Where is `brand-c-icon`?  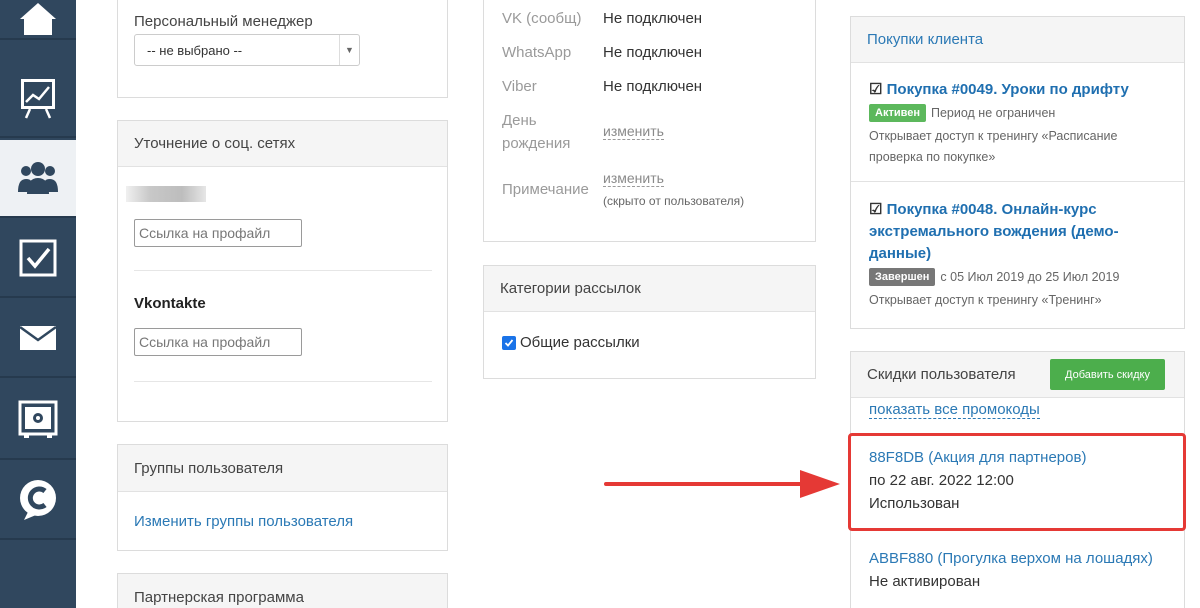
brand-c-icon is located at coordinates (38, 500).